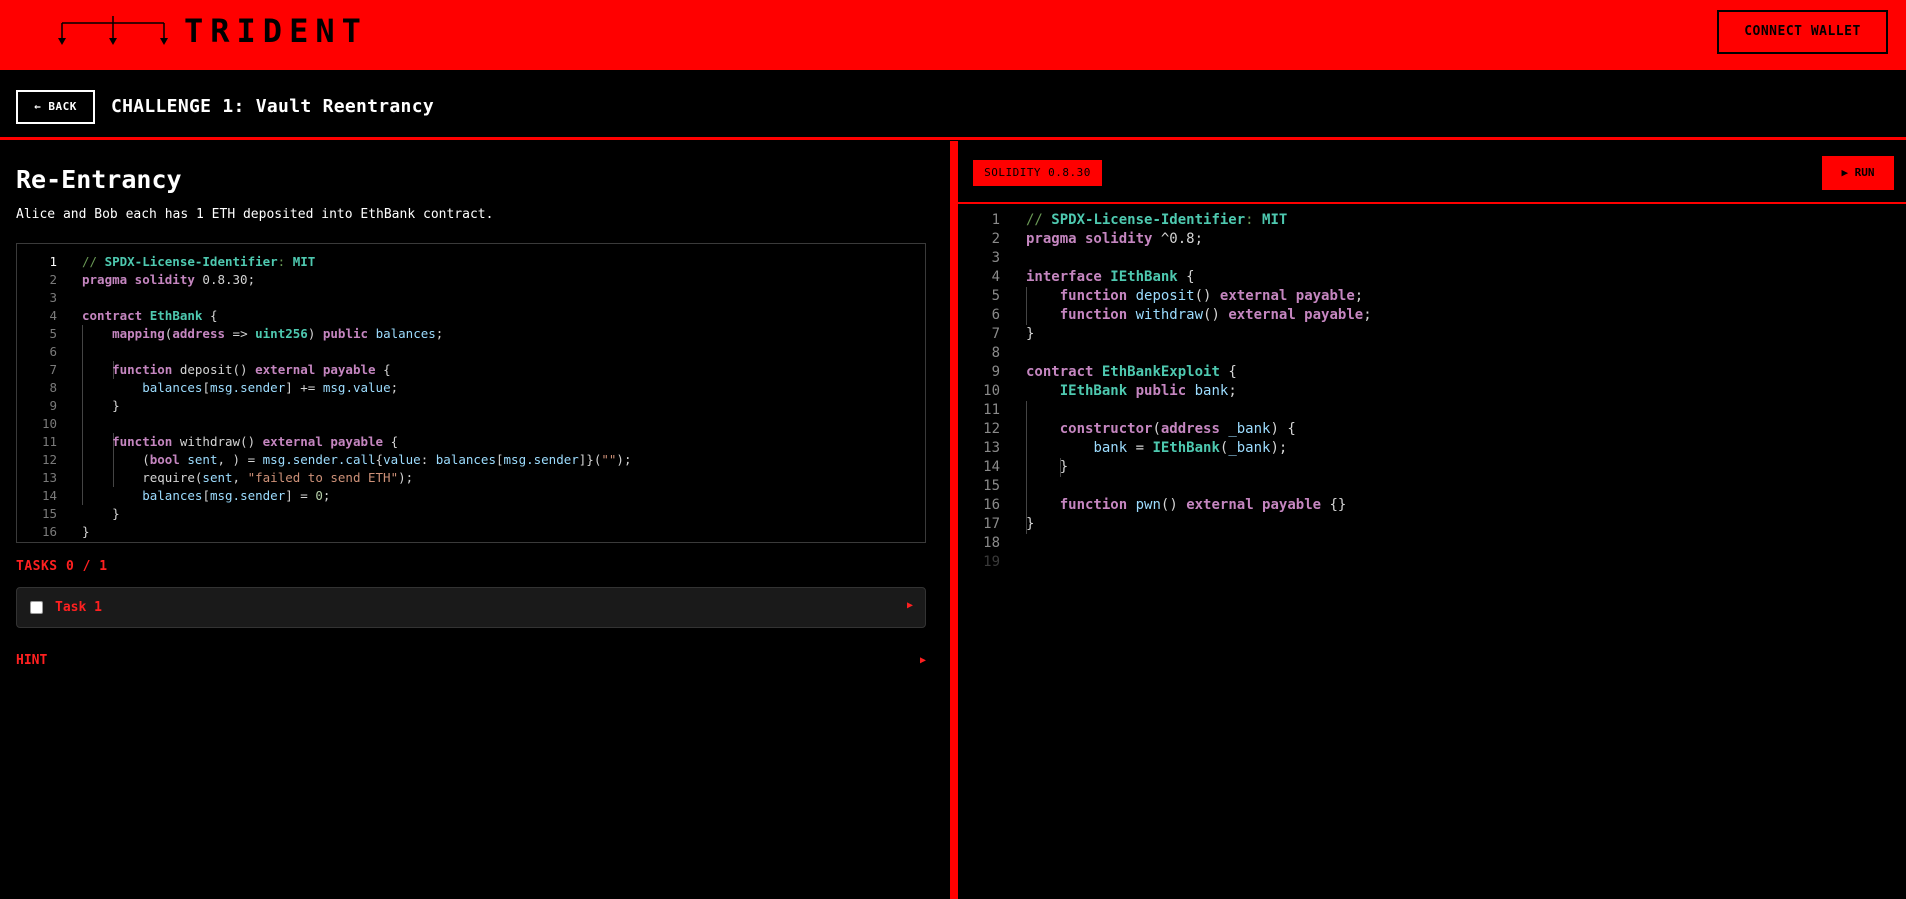 The image size is (1906, 899). Describe the element at coordinates (1432, 372) in the screenshot. I see `code-line: 9 contract EthBankExploit {` at that location.